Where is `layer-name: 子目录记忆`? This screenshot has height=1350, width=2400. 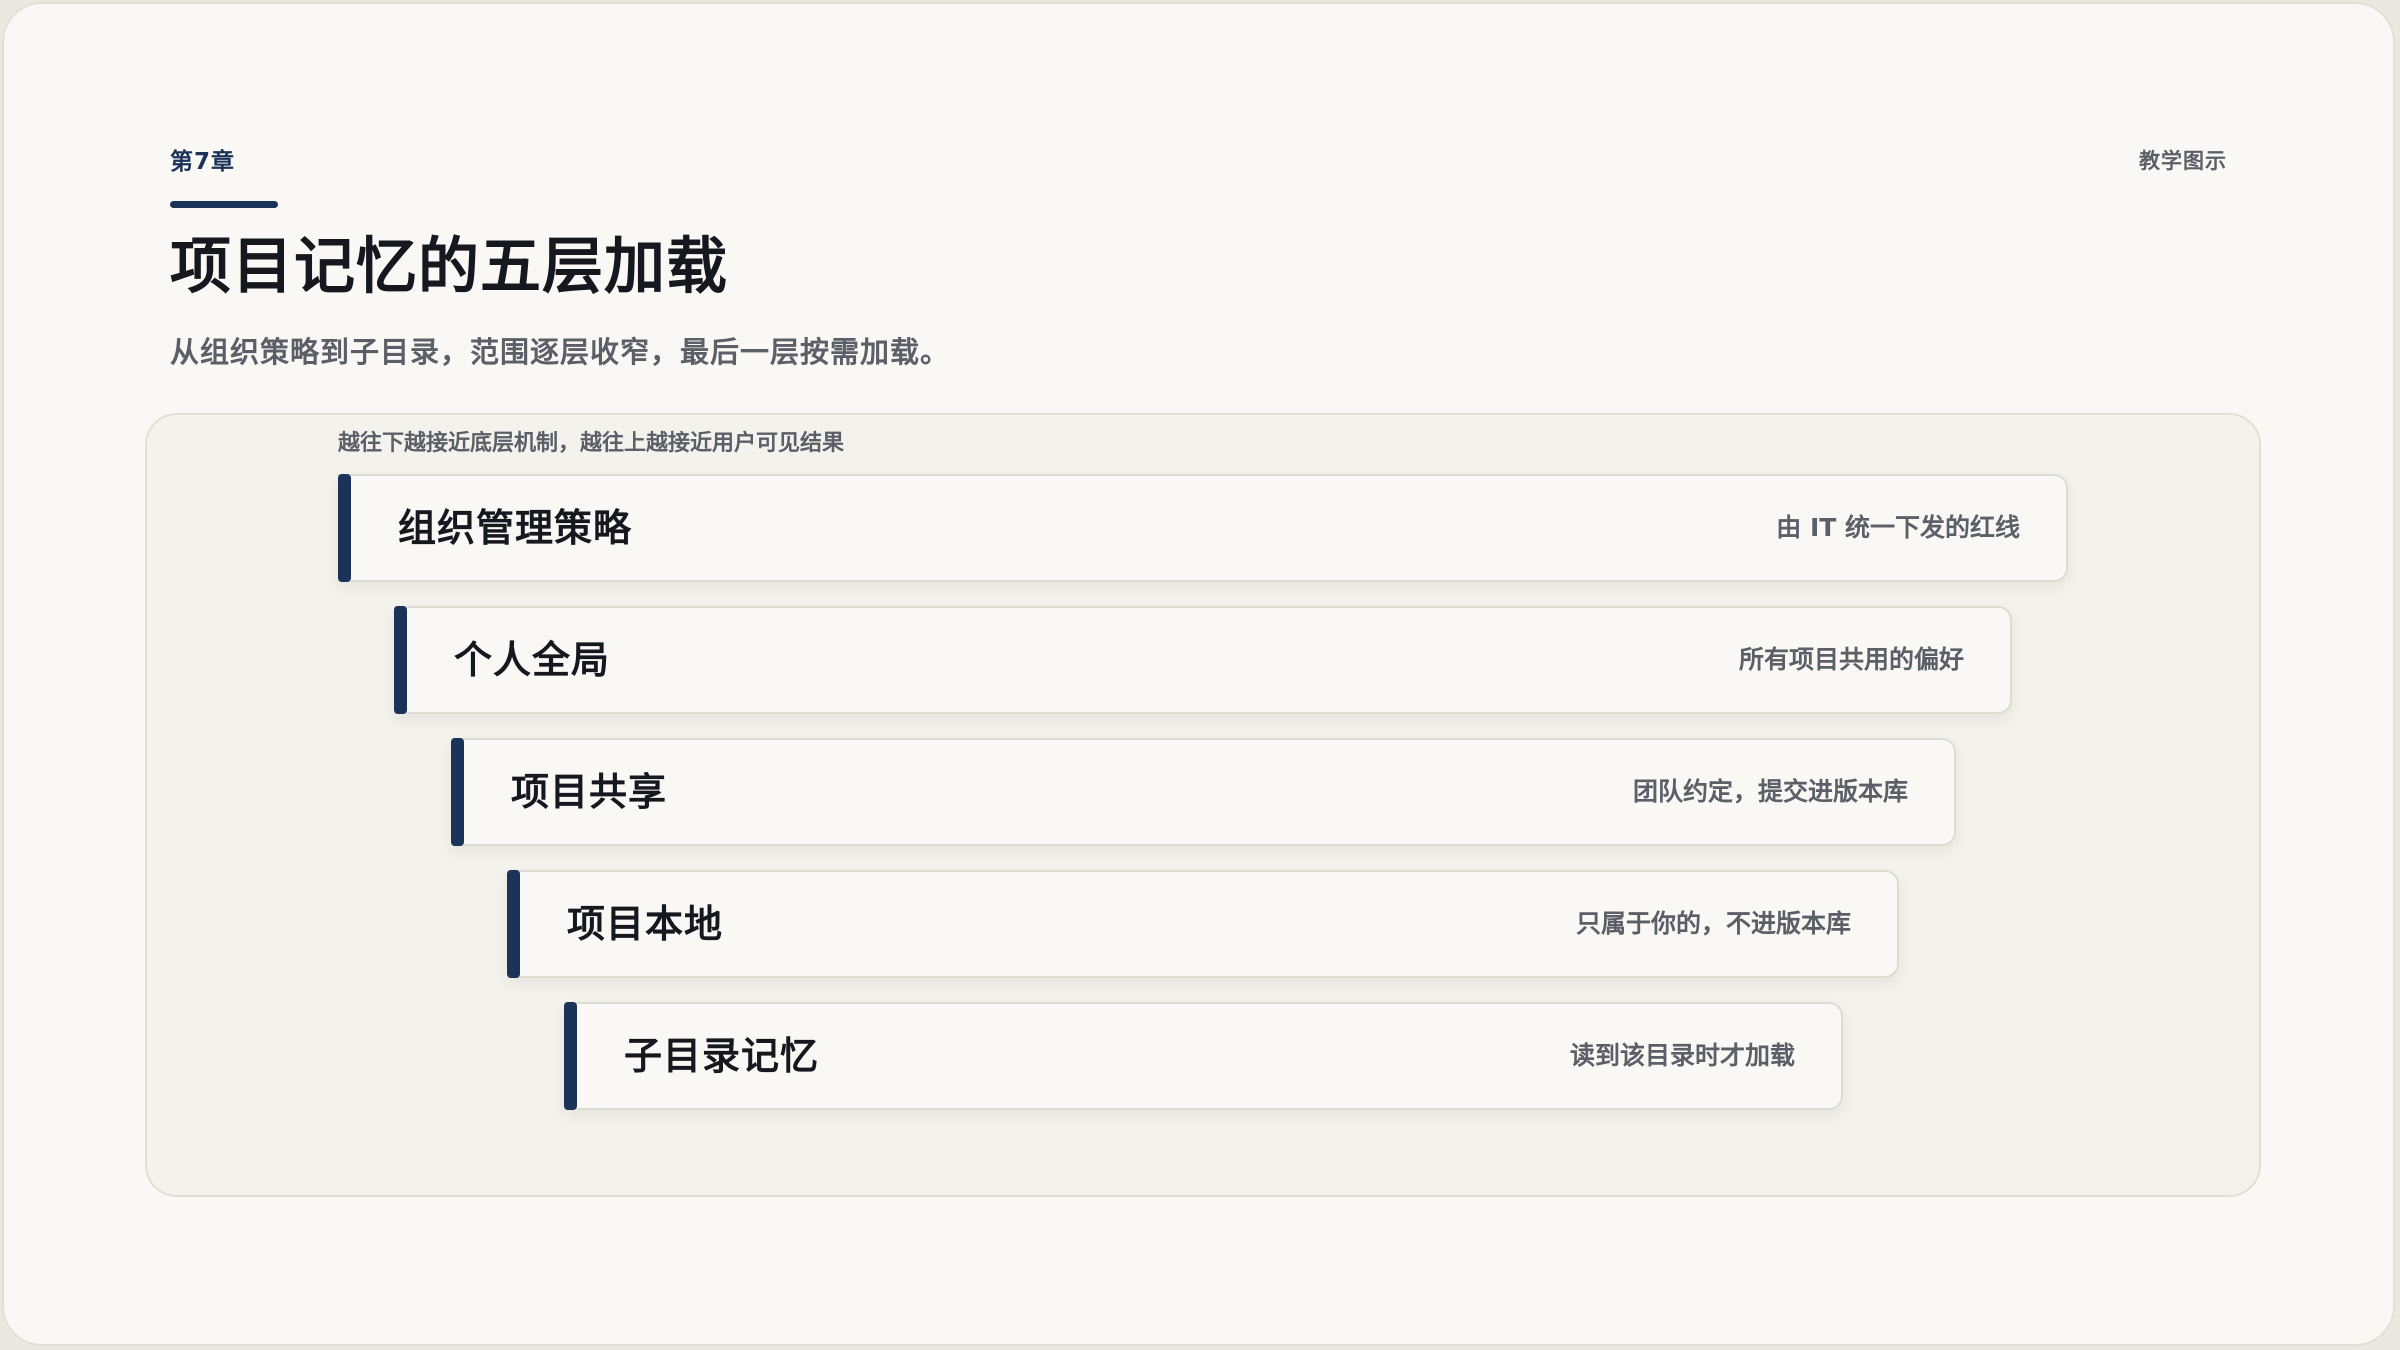
layer-name: 子目录记忆 is located at coordinates (722, 1056).